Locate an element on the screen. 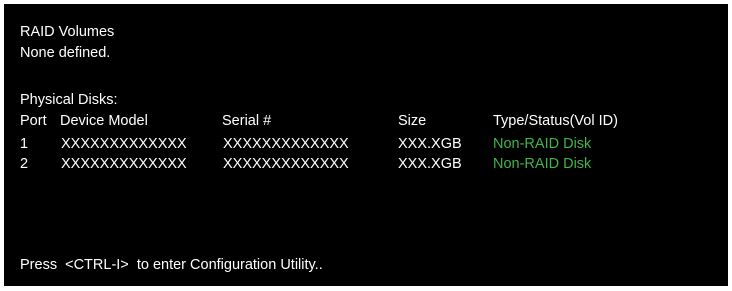 The width and height of the screenshot is (732, 291). column-header-size: Size is located at coordinates (412, 121).